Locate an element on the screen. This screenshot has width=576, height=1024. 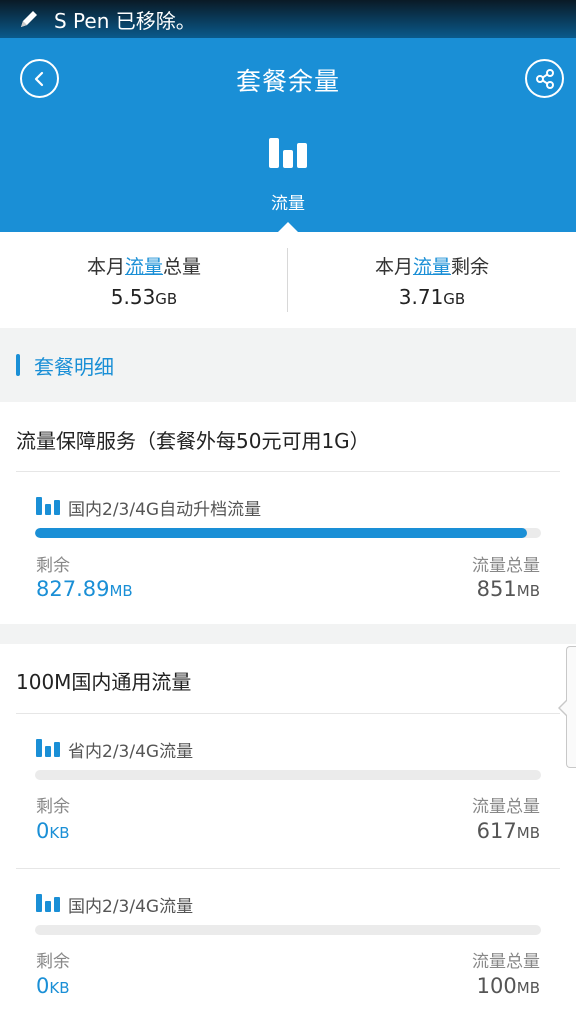
monthly-total-value: 5.53GB is located at coordinates (144, 297).